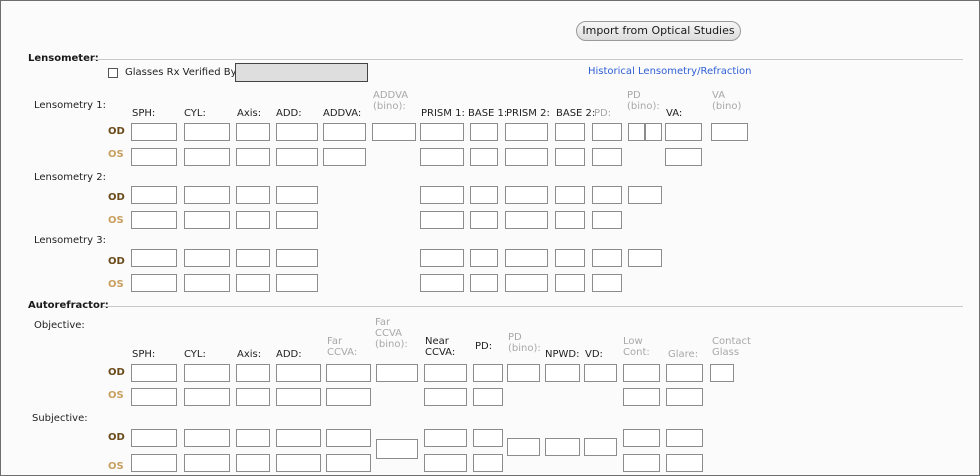 The image size is (980, 476). I want to click on objective-os-pd-input, so click(488, 397).